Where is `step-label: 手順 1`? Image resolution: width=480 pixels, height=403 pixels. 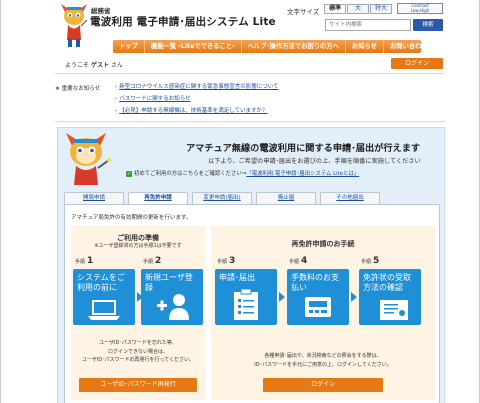 step-label: 手順 1 is located at coordinates (84, 261).